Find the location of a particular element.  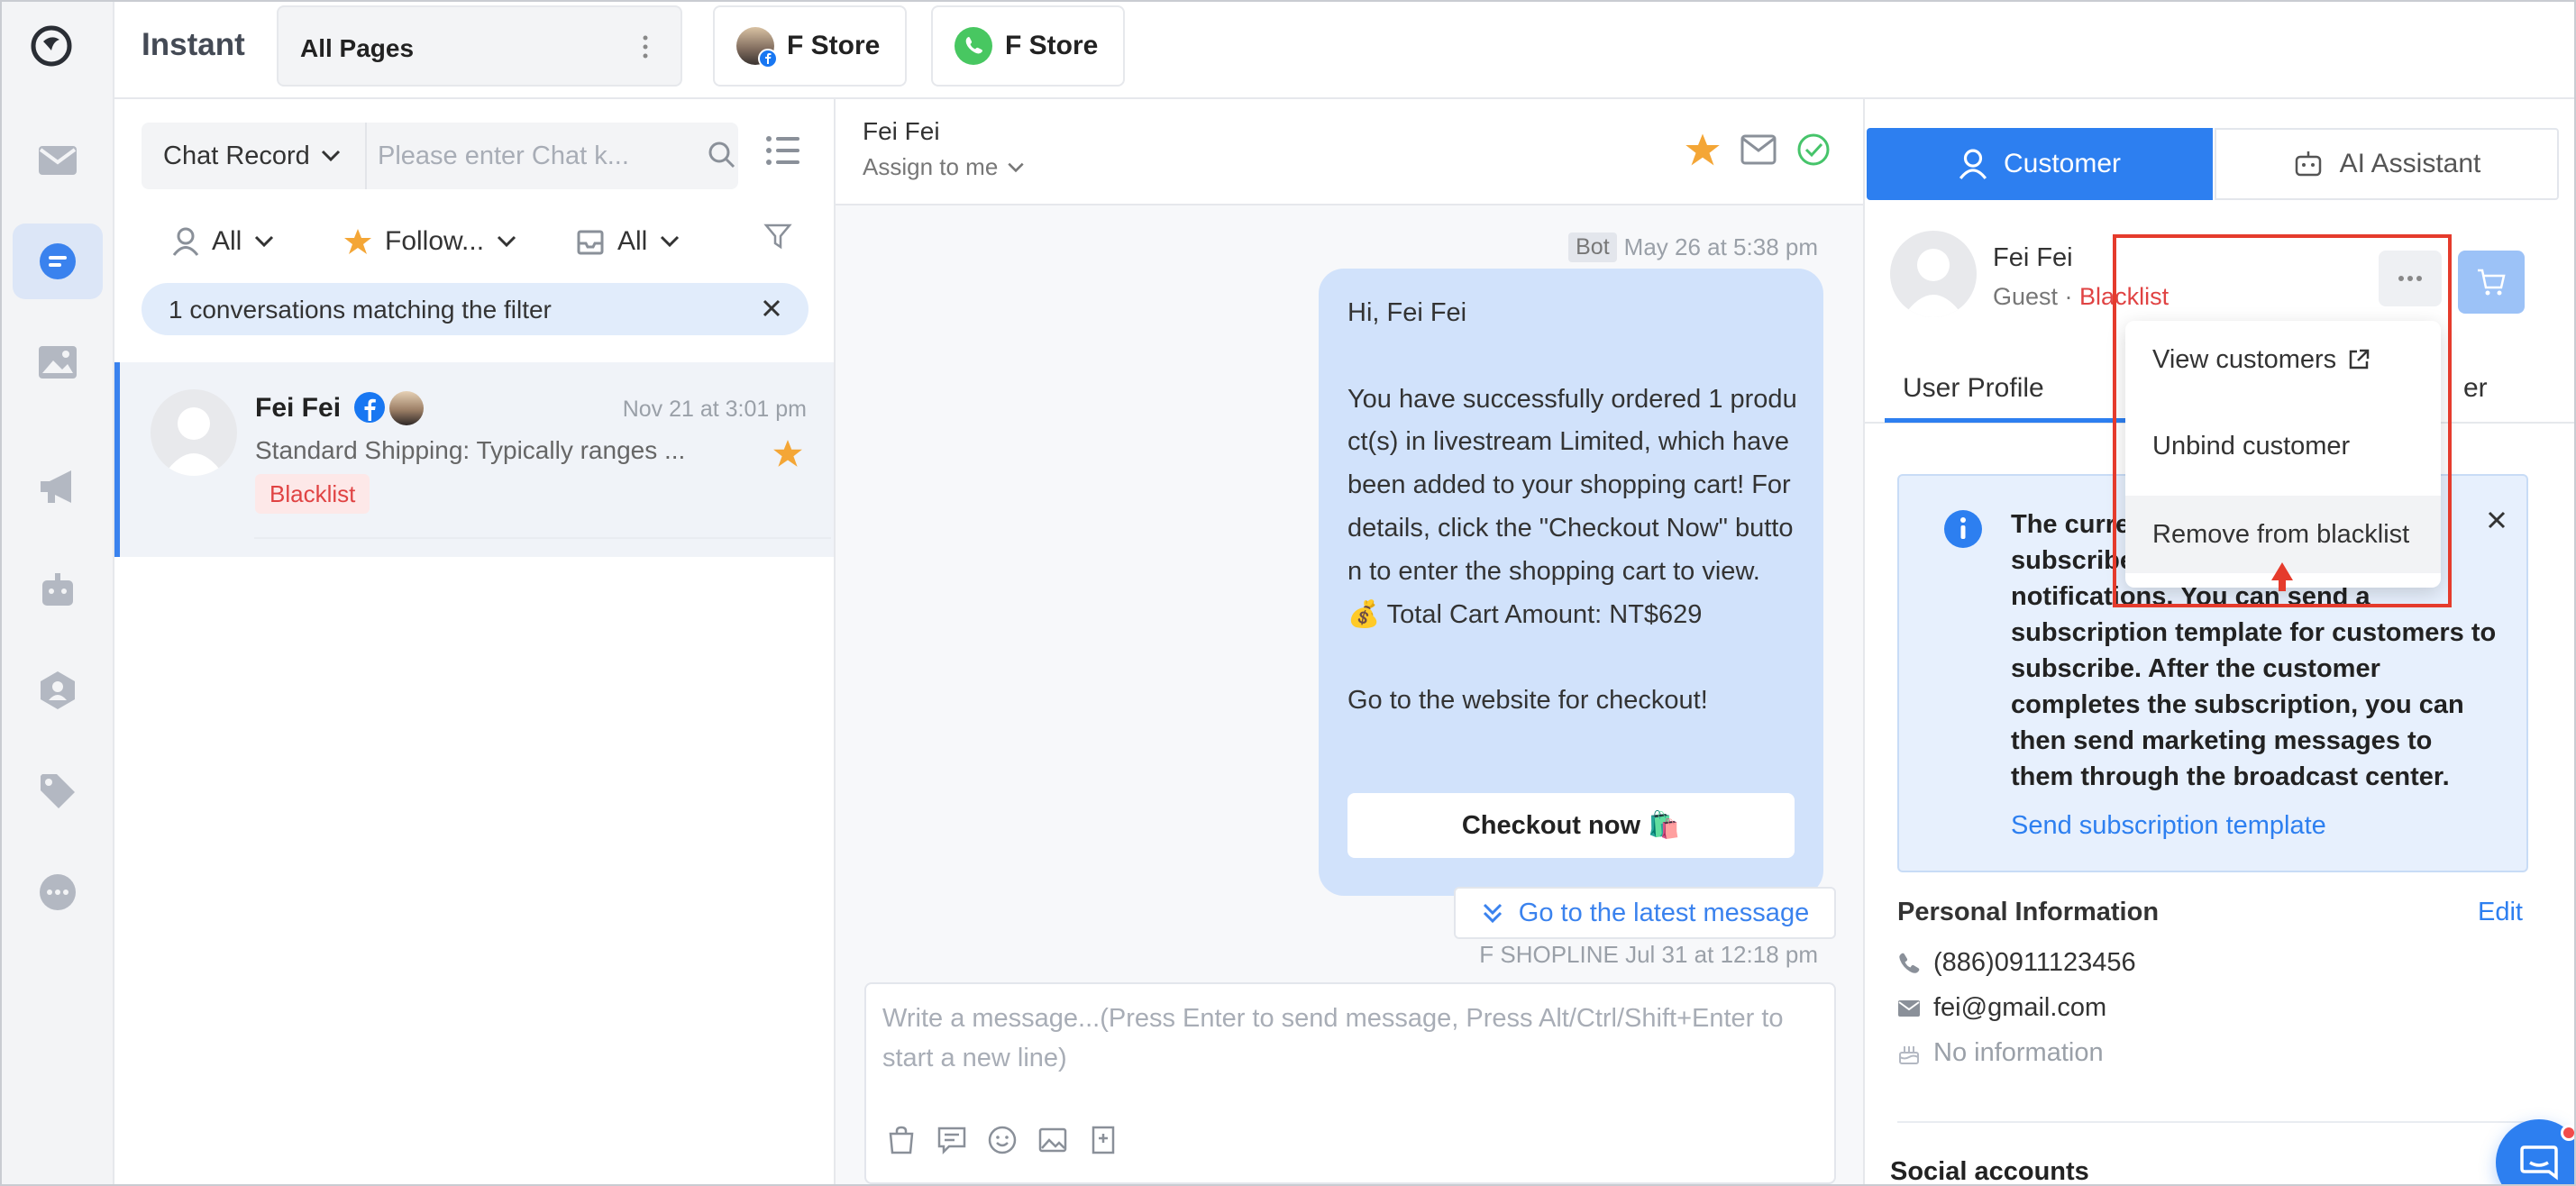

facebook-icon is located at coordinates (768, 58).